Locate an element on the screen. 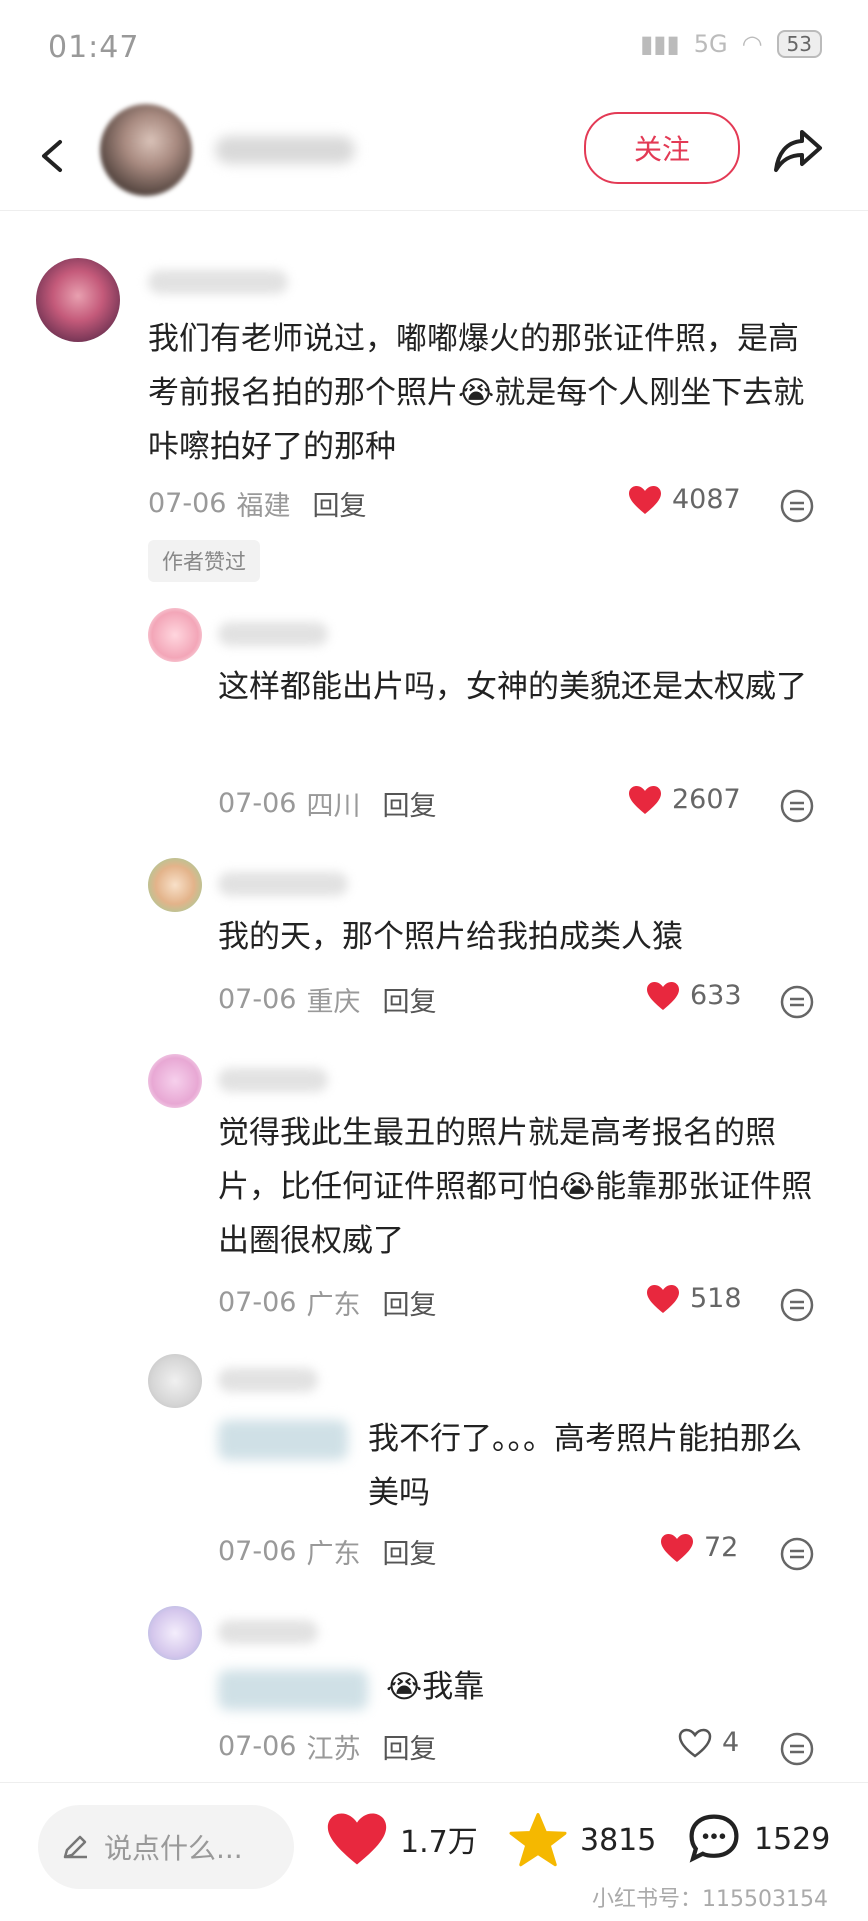 This screenshot has width=868, height=1921. status-bar: 01:47 ▮▮▮ 5G ◠ 53 is located at coordinates (434, 48).